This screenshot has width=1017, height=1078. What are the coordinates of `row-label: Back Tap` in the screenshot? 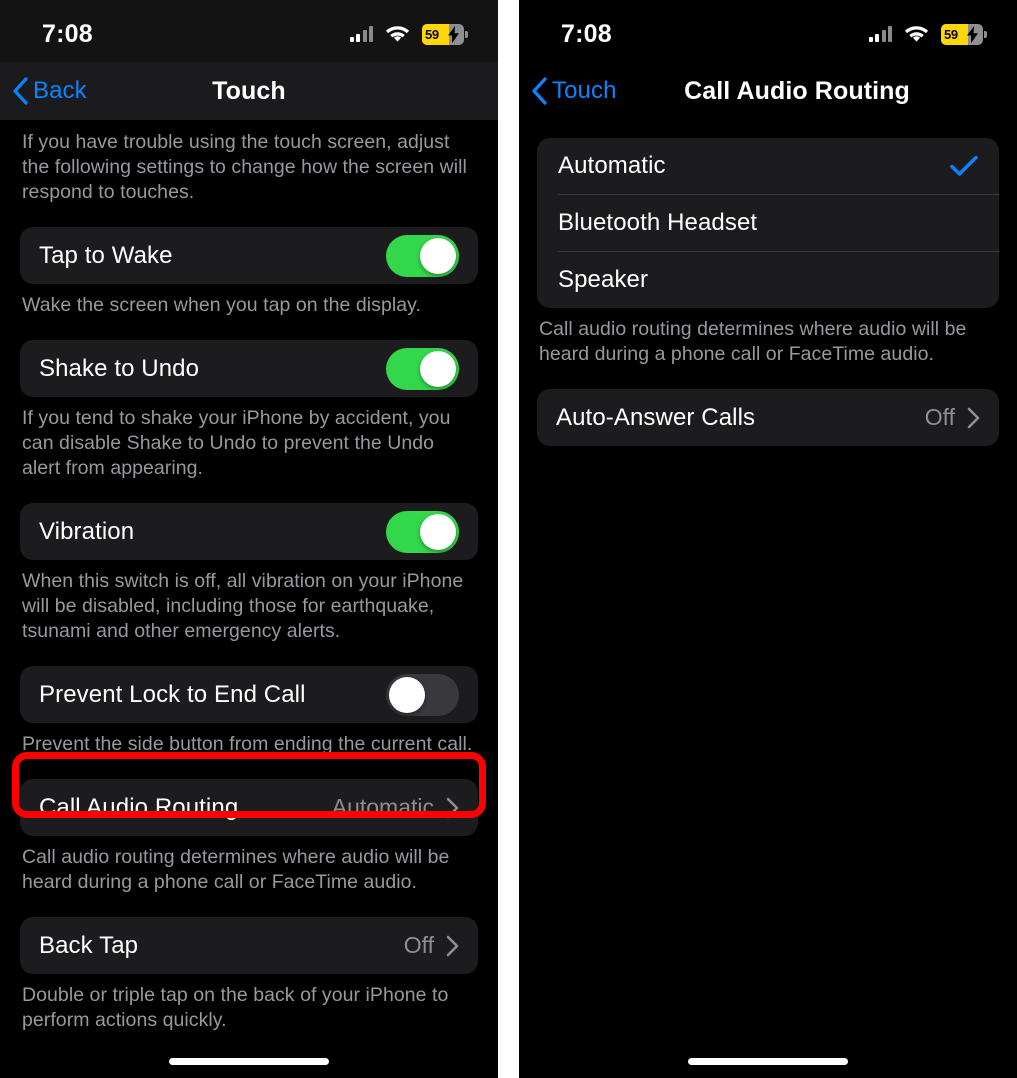 It's located at (89, 945).